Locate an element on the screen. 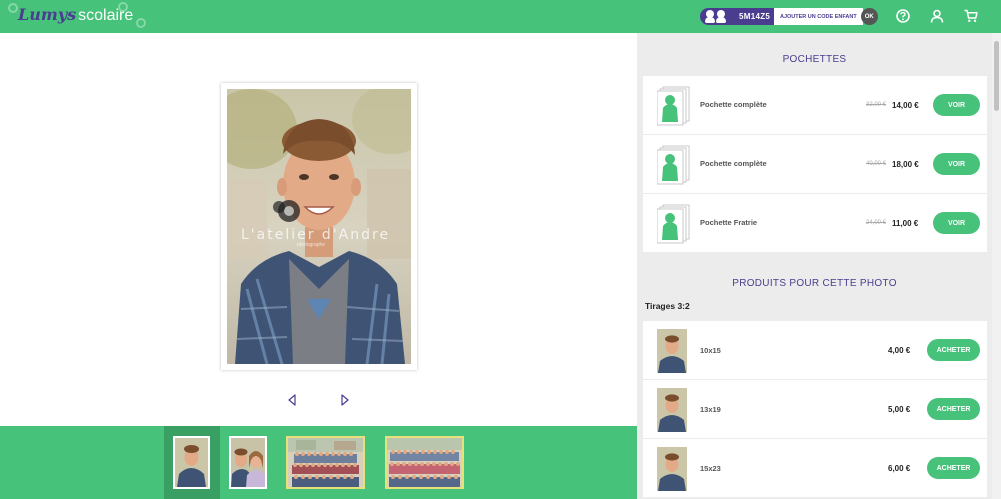 This screenshot has width=1001, height=499. triangle-right-icon is located at coordinates (345, 400).